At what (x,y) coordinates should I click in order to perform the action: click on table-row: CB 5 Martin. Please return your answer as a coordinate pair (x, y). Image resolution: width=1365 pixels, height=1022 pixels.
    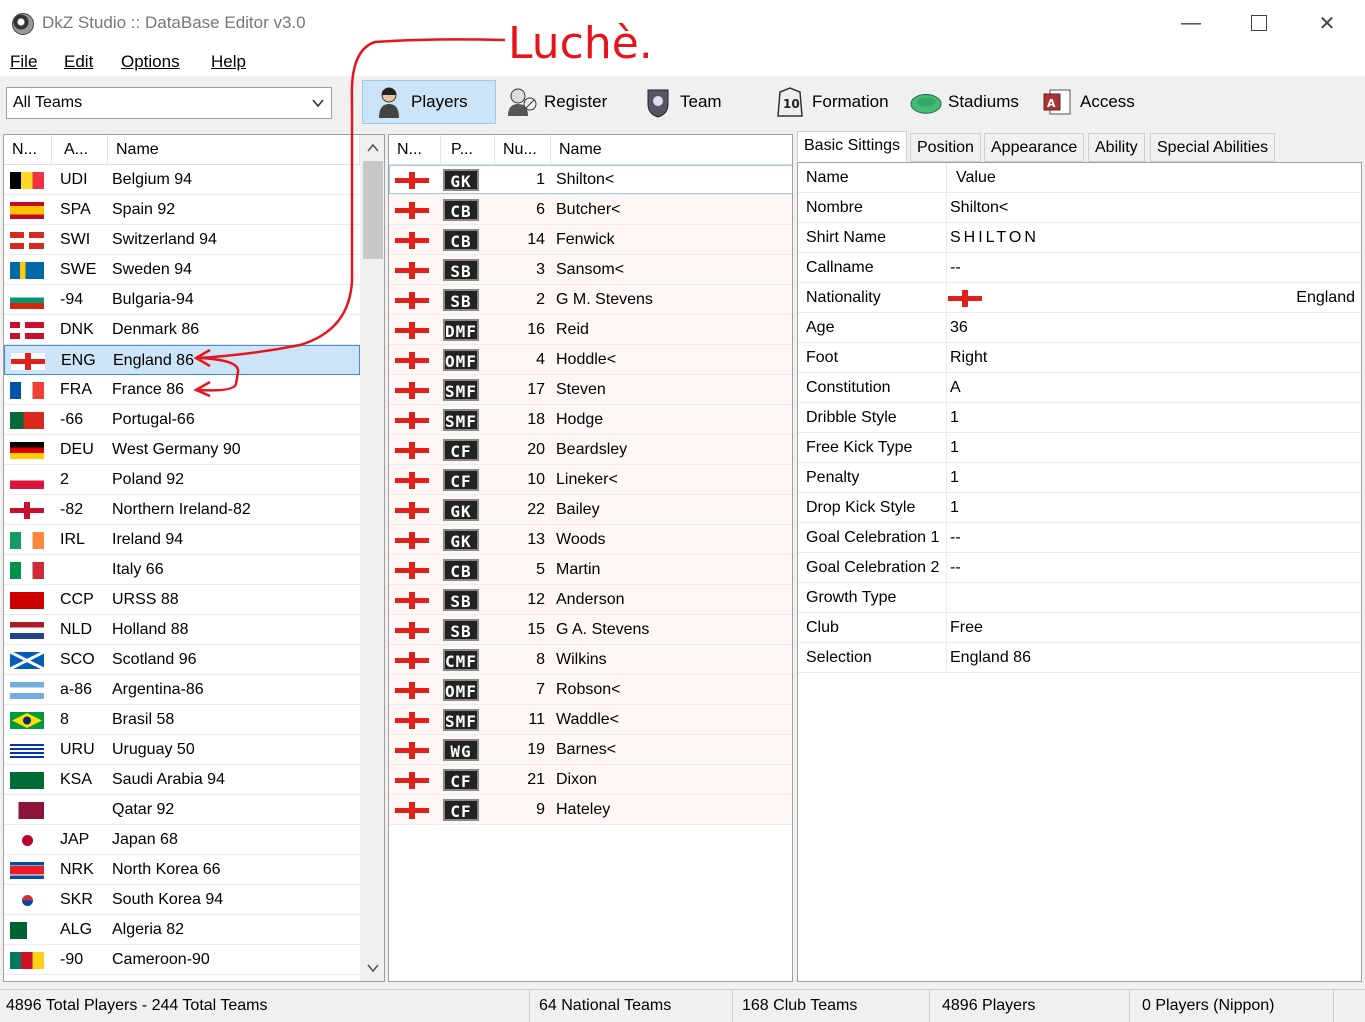
    Looking at the image, I should click on (590, 570).